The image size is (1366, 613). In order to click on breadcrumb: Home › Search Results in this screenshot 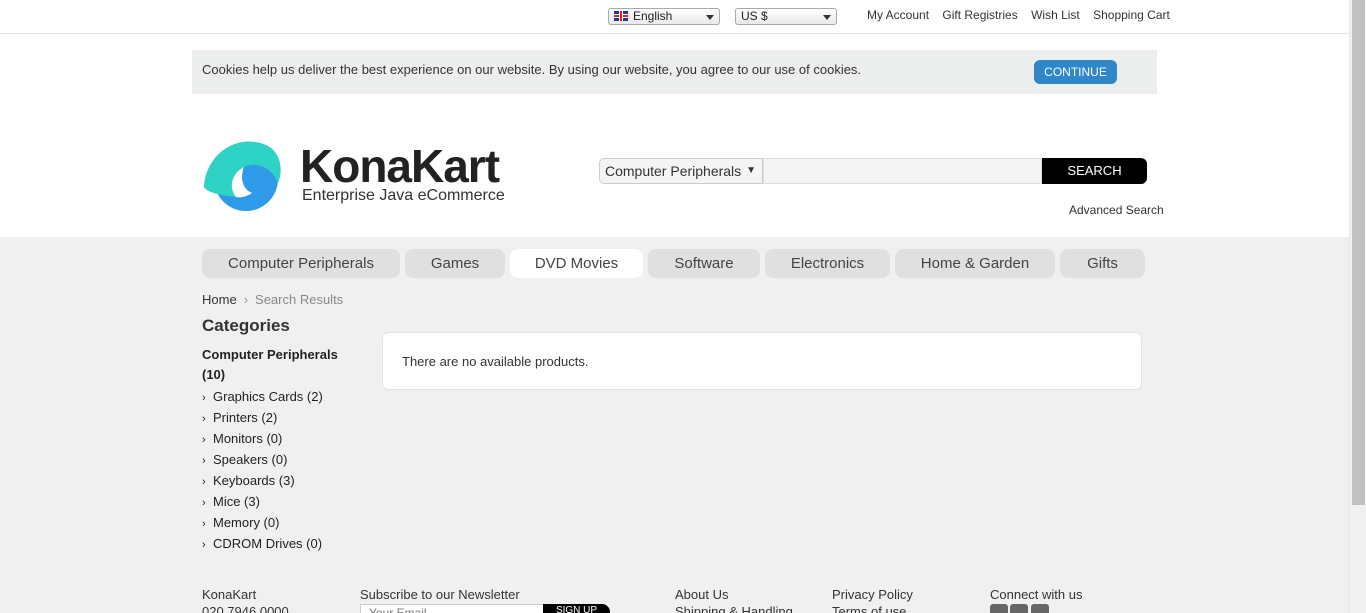, I will do `click(272, 299)`.